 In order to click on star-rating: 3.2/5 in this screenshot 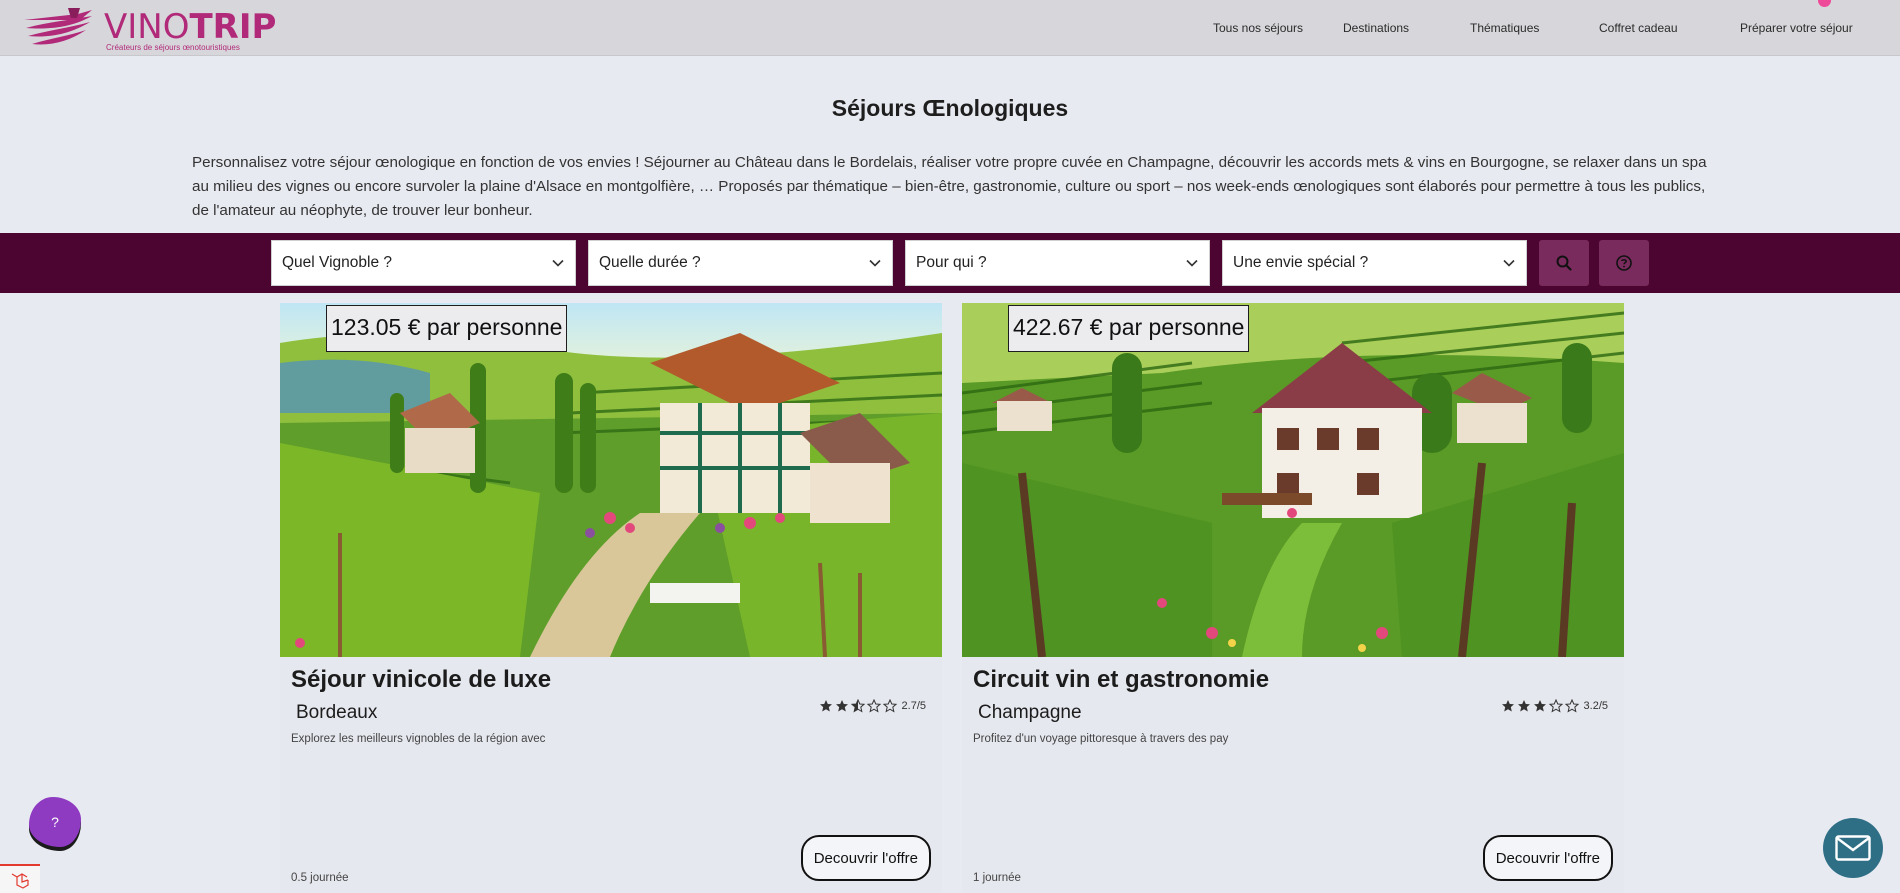, I will do `click(1554, 706)`.